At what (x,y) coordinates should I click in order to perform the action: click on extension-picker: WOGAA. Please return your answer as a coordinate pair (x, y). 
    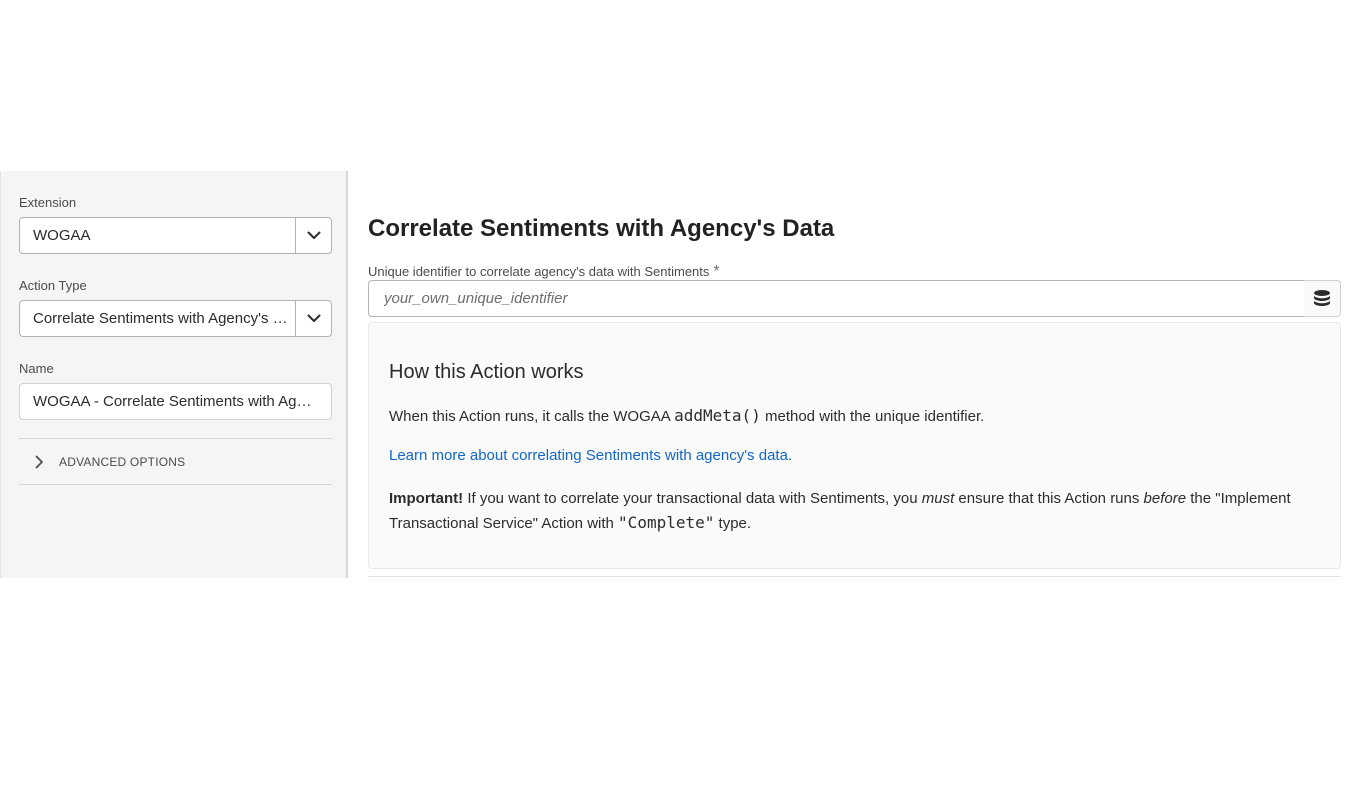
    Looking at the image, I should click on (175, 235).